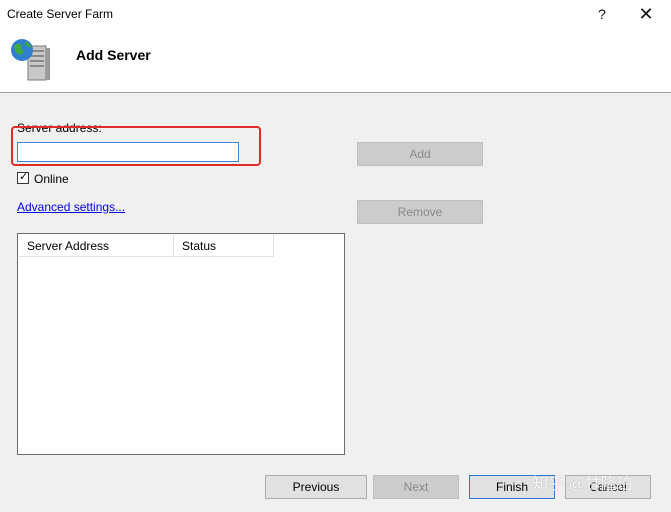  Describe the element at coordinates (416, 487) in the screenshot. I see `next-button: Next` at that location.